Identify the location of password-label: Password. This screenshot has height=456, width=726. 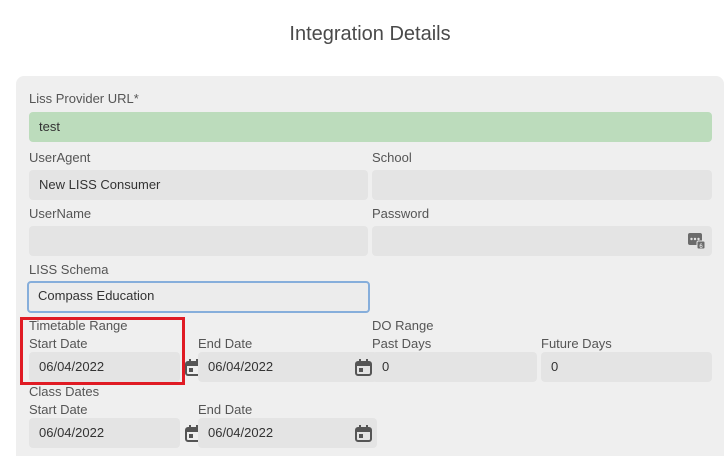
(401, 213).